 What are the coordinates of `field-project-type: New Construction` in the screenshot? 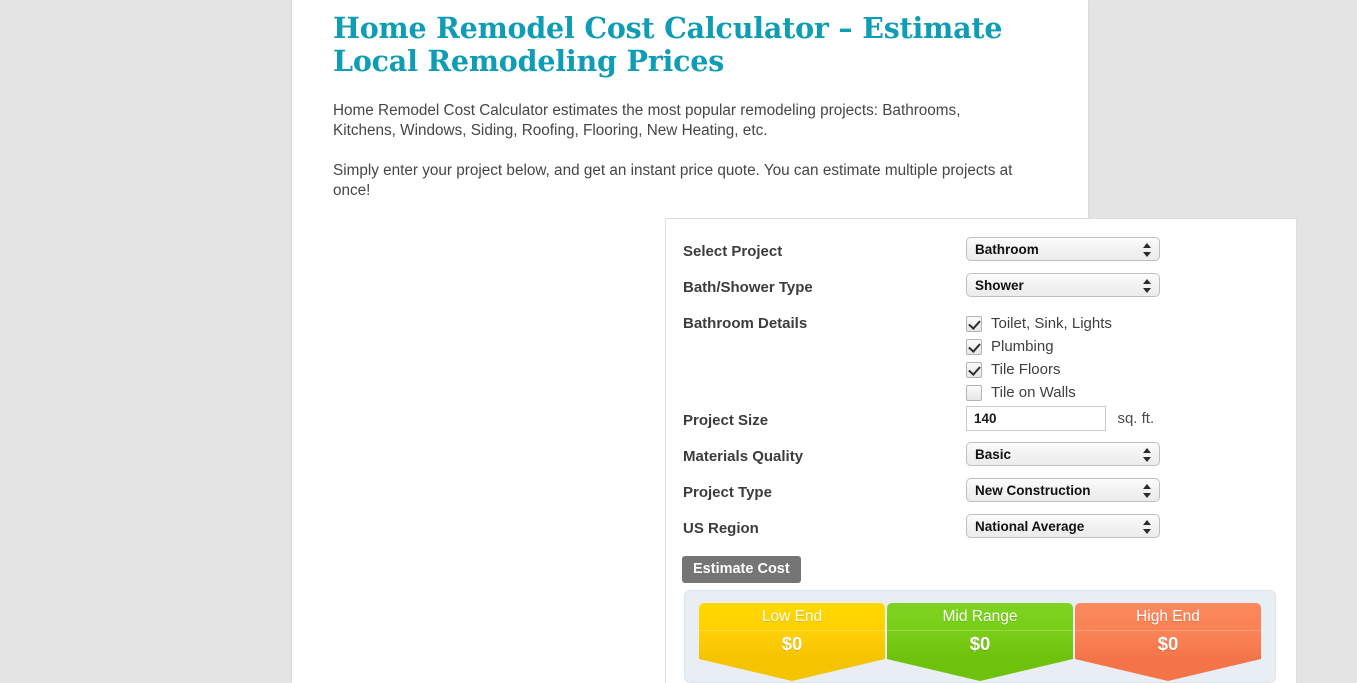 It's located at (1131, 491).